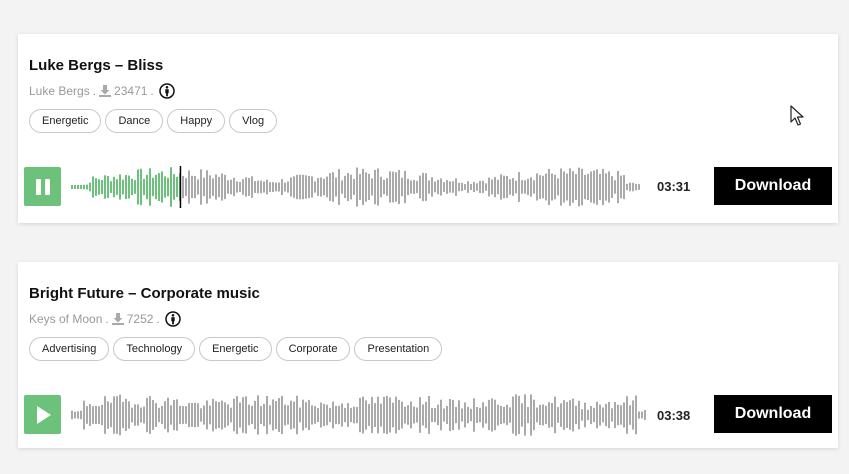 Image resolution: width=849 pixels, height=474 pixels. I want to click on pause-button, so click(42, 186).